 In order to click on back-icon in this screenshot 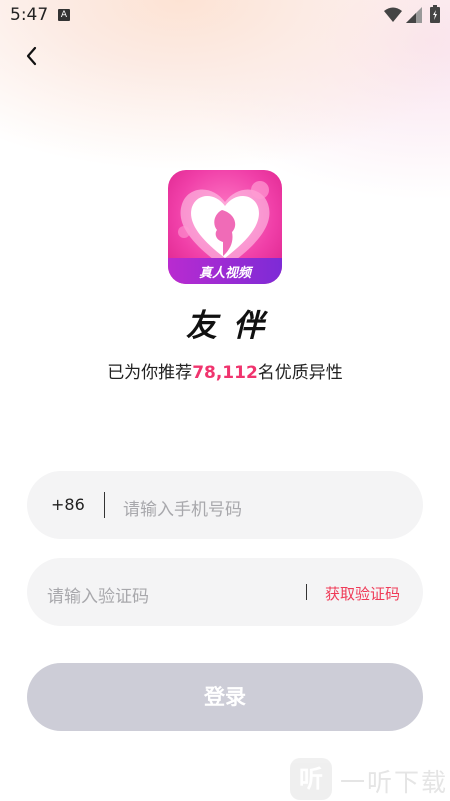, I will do `click(32, 56)`.